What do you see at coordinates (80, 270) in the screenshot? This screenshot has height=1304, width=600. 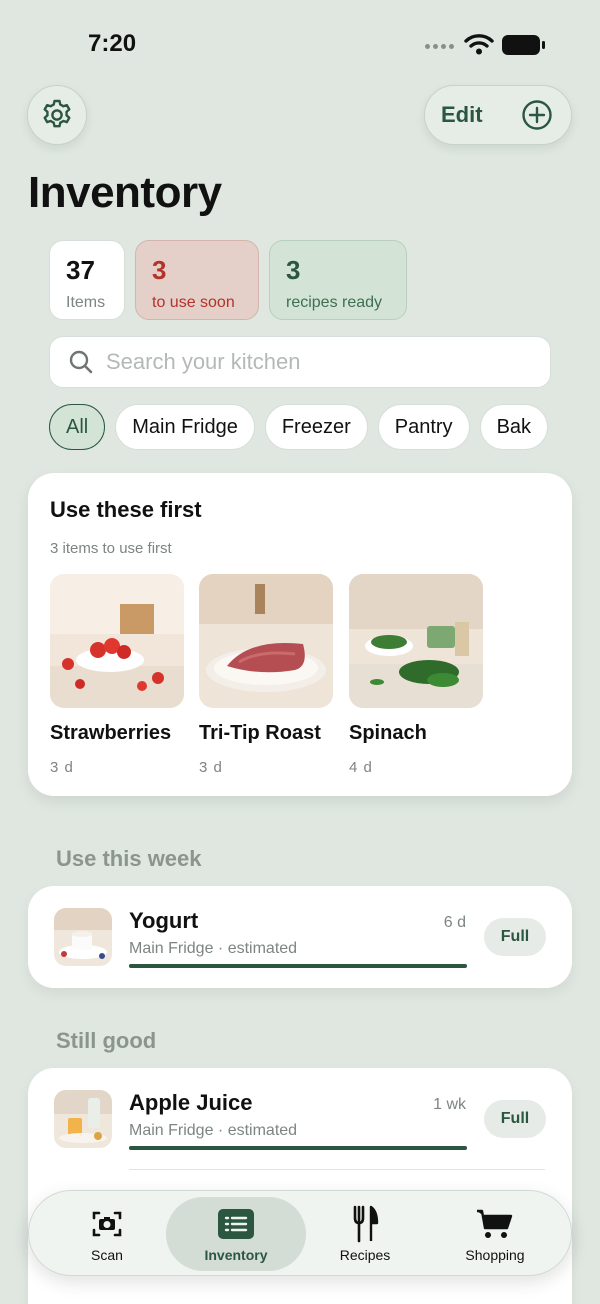 I see `stat-items-value: 37` at bounding box center [80, 270].